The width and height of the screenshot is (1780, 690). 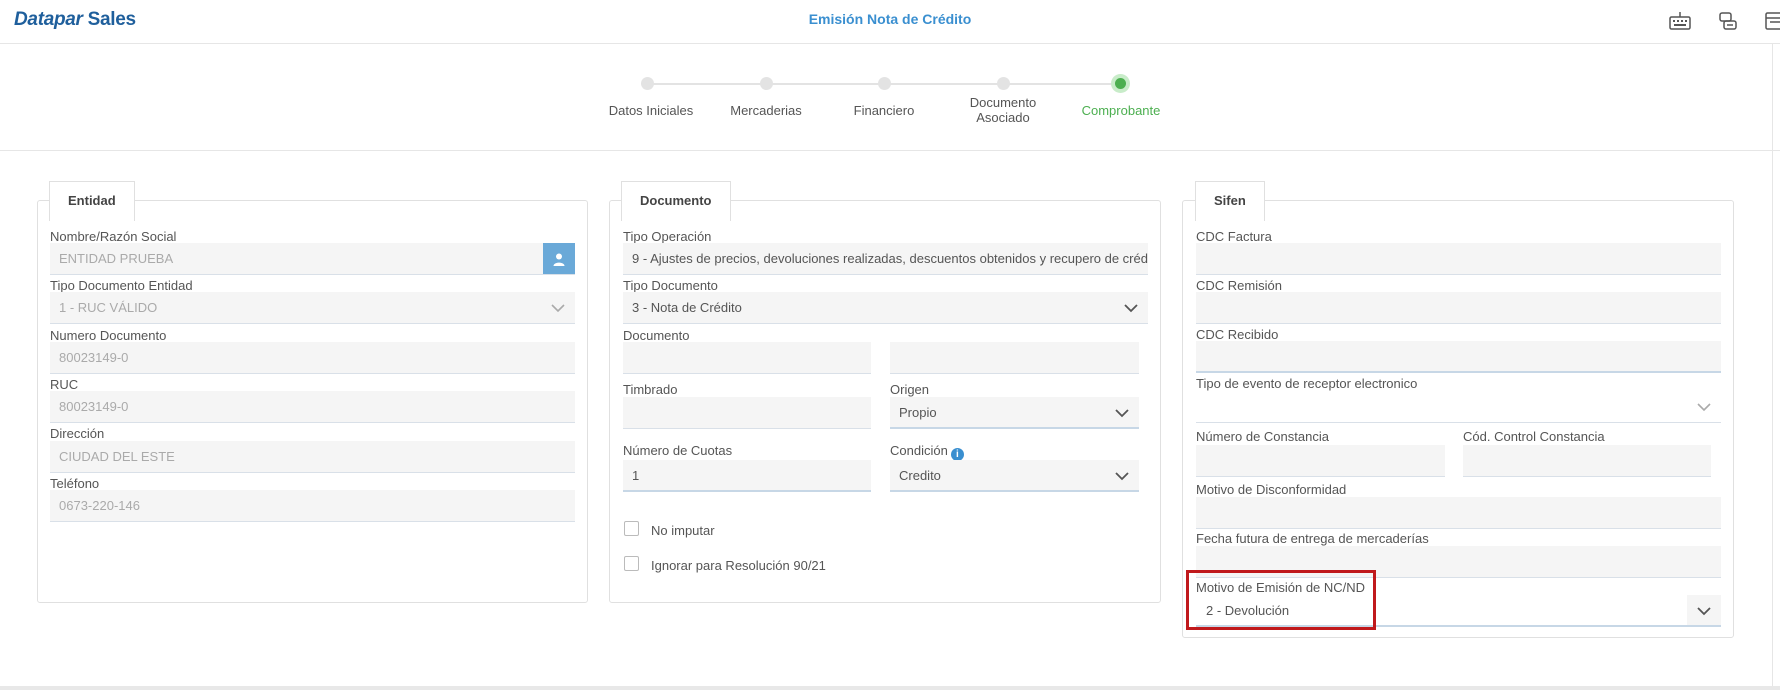 What do you see at coordinates (918, 412) in the screenshot?
I see `origen-value: Propio` at bounding box center [918, 412].